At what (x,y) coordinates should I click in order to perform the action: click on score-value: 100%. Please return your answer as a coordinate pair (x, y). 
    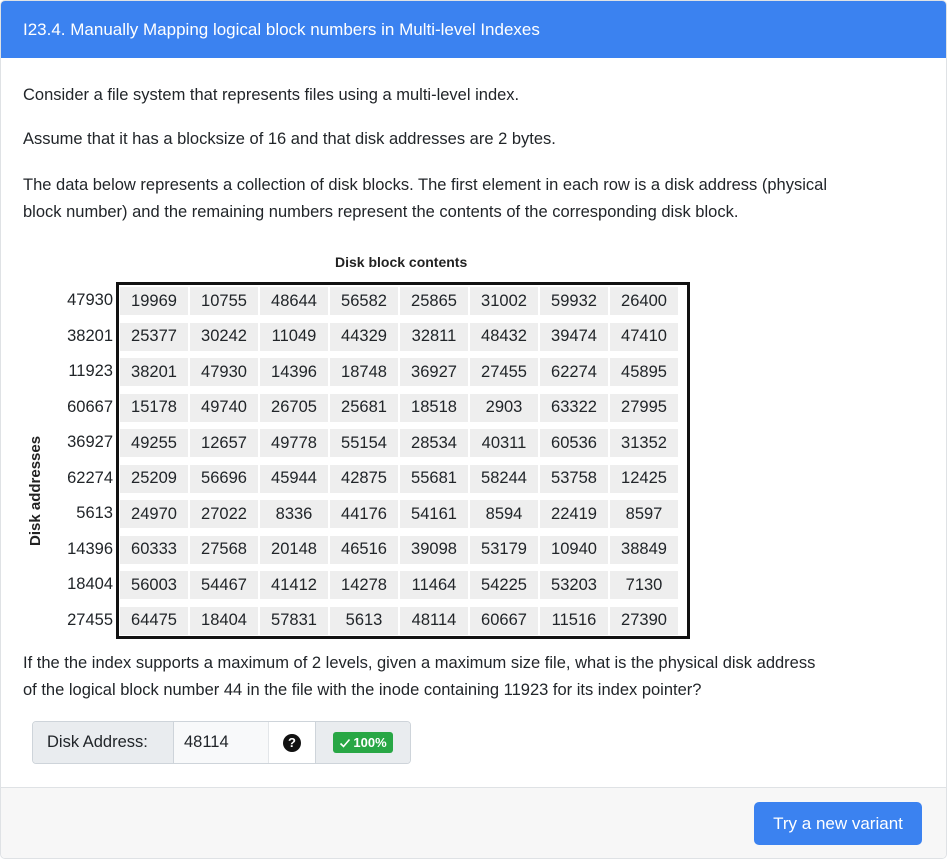
    Looking at the image, I should click on (370, 742).